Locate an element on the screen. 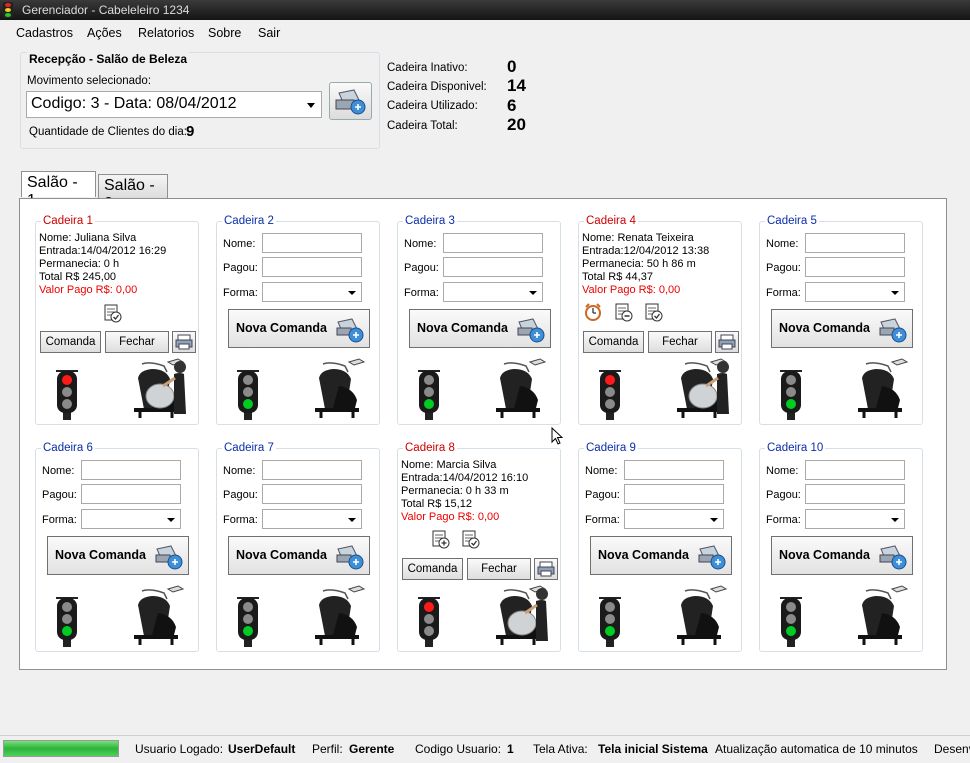 The height and width of the screenshot is (763, 970). occupied-salon-chair-icon is located at coordinates (160, 388).